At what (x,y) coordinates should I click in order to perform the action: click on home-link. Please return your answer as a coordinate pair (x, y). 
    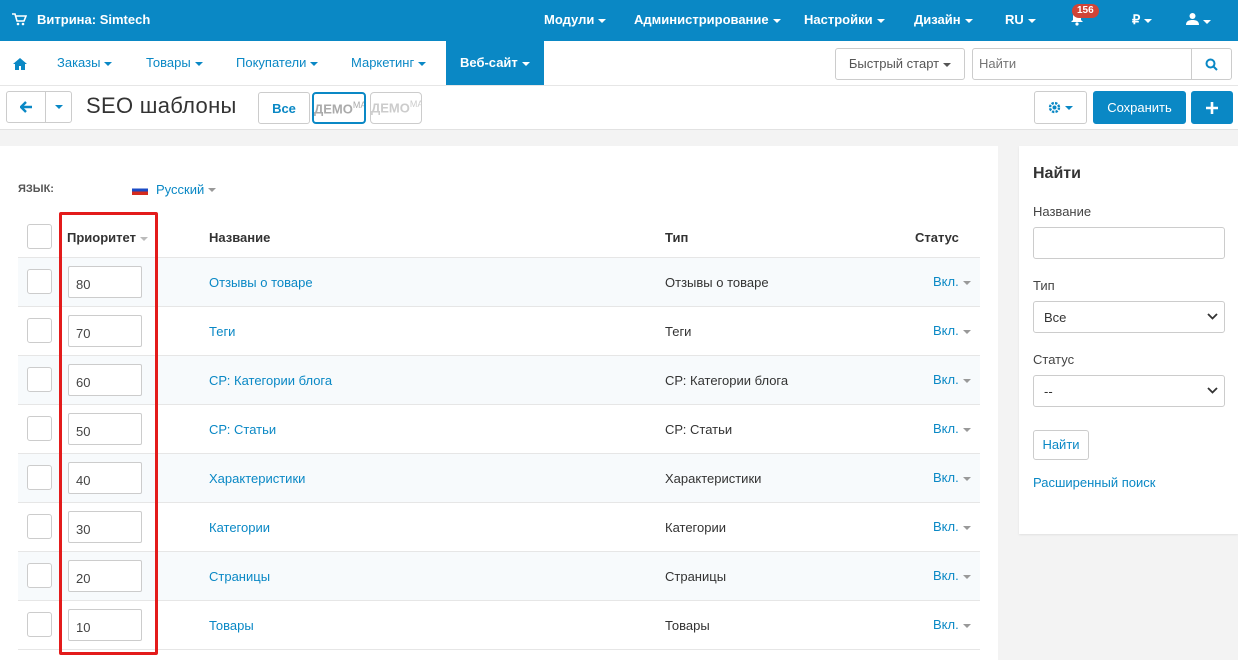
    Looking at the image, I should click on (20, 63).